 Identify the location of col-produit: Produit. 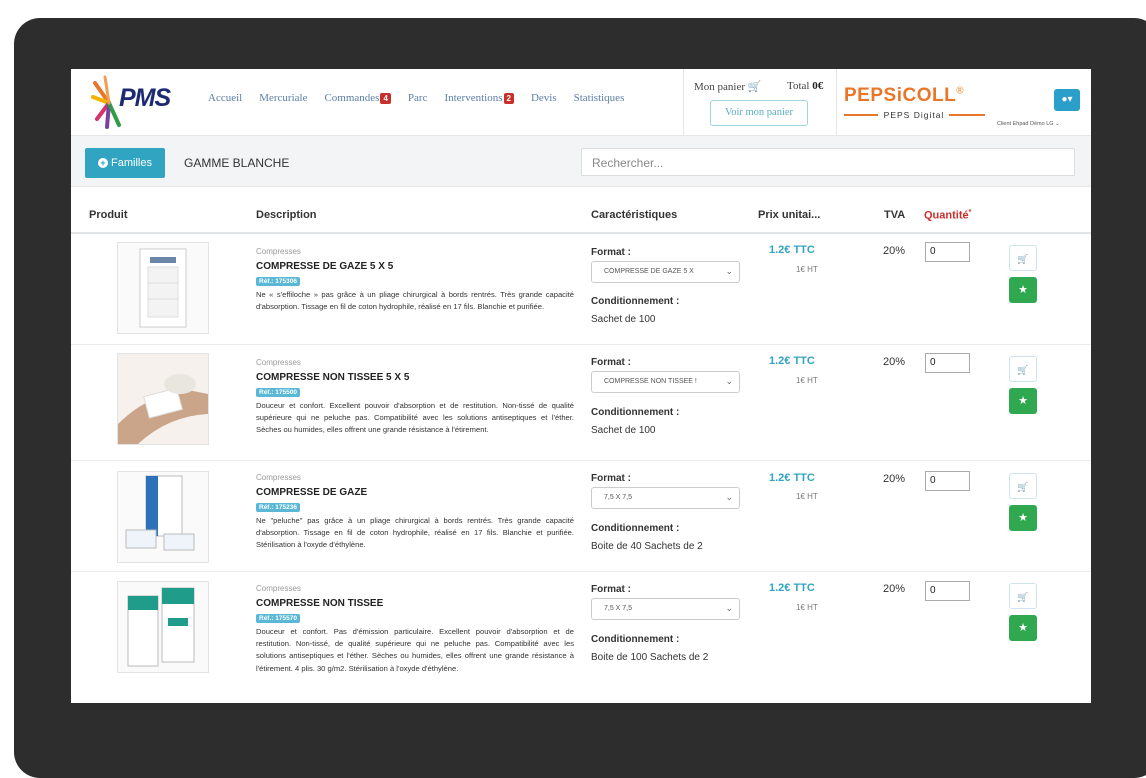
(108, 215).